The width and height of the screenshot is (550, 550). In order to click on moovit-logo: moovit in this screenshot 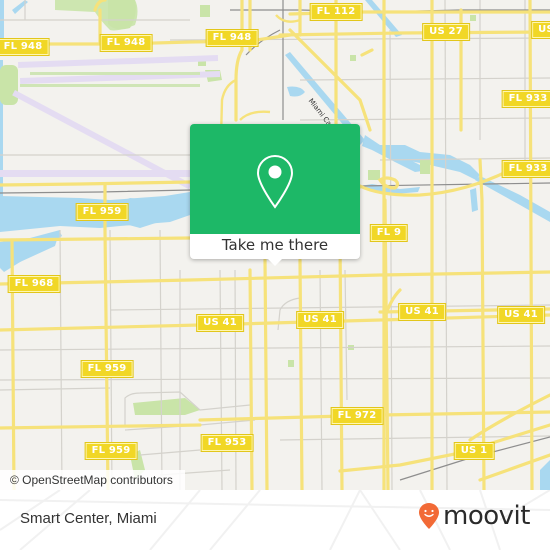, I will do `click(474, 516)`.